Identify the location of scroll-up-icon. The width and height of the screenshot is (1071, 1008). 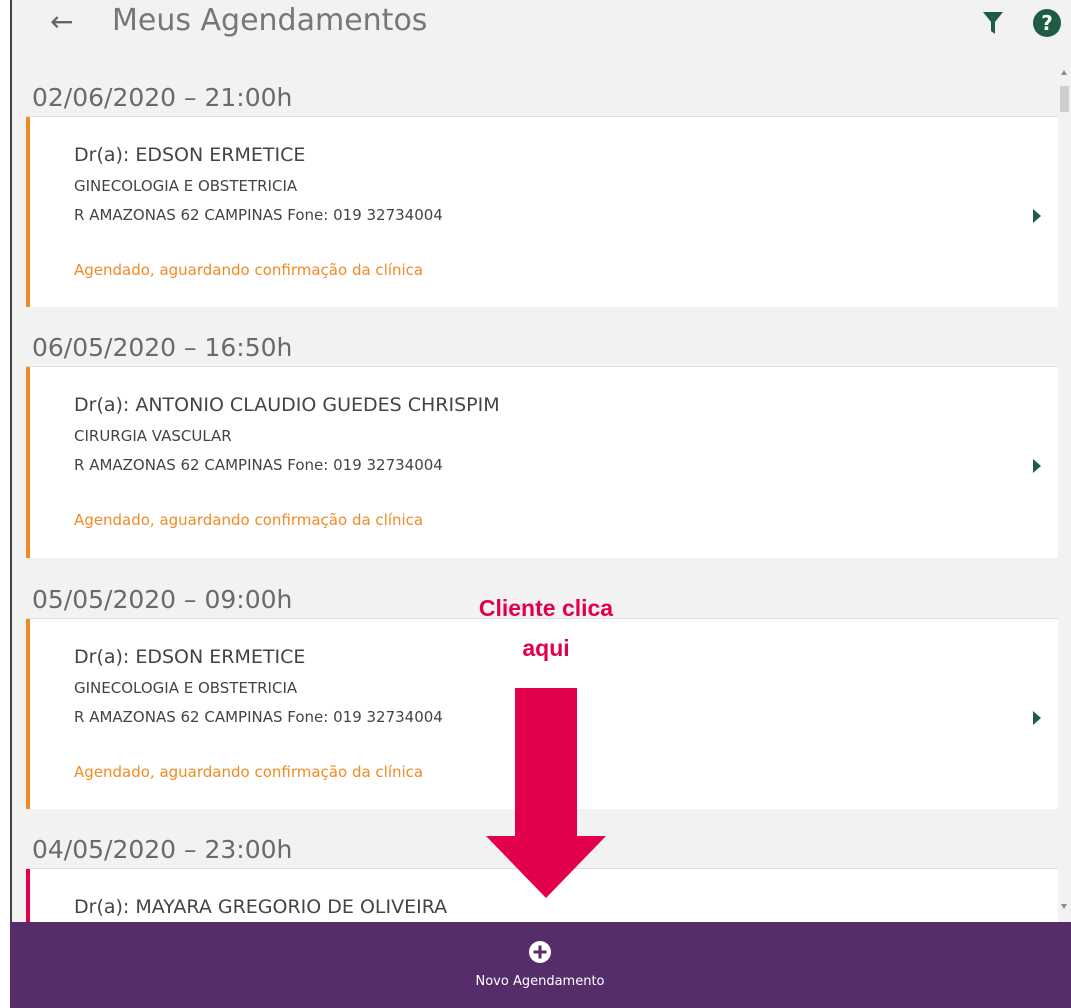
(1064, 72).